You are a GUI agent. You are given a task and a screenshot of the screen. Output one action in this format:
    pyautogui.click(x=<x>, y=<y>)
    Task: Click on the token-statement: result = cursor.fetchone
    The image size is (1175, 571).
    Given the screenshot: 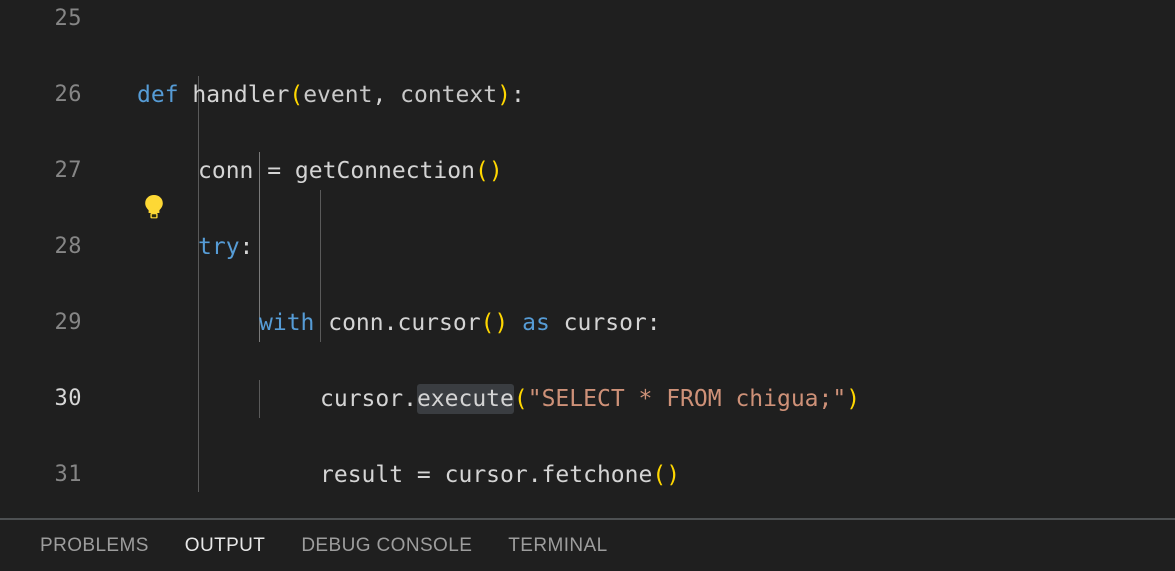 What is the action you would take?
    pyautogui.click(x=486, y=475)
    